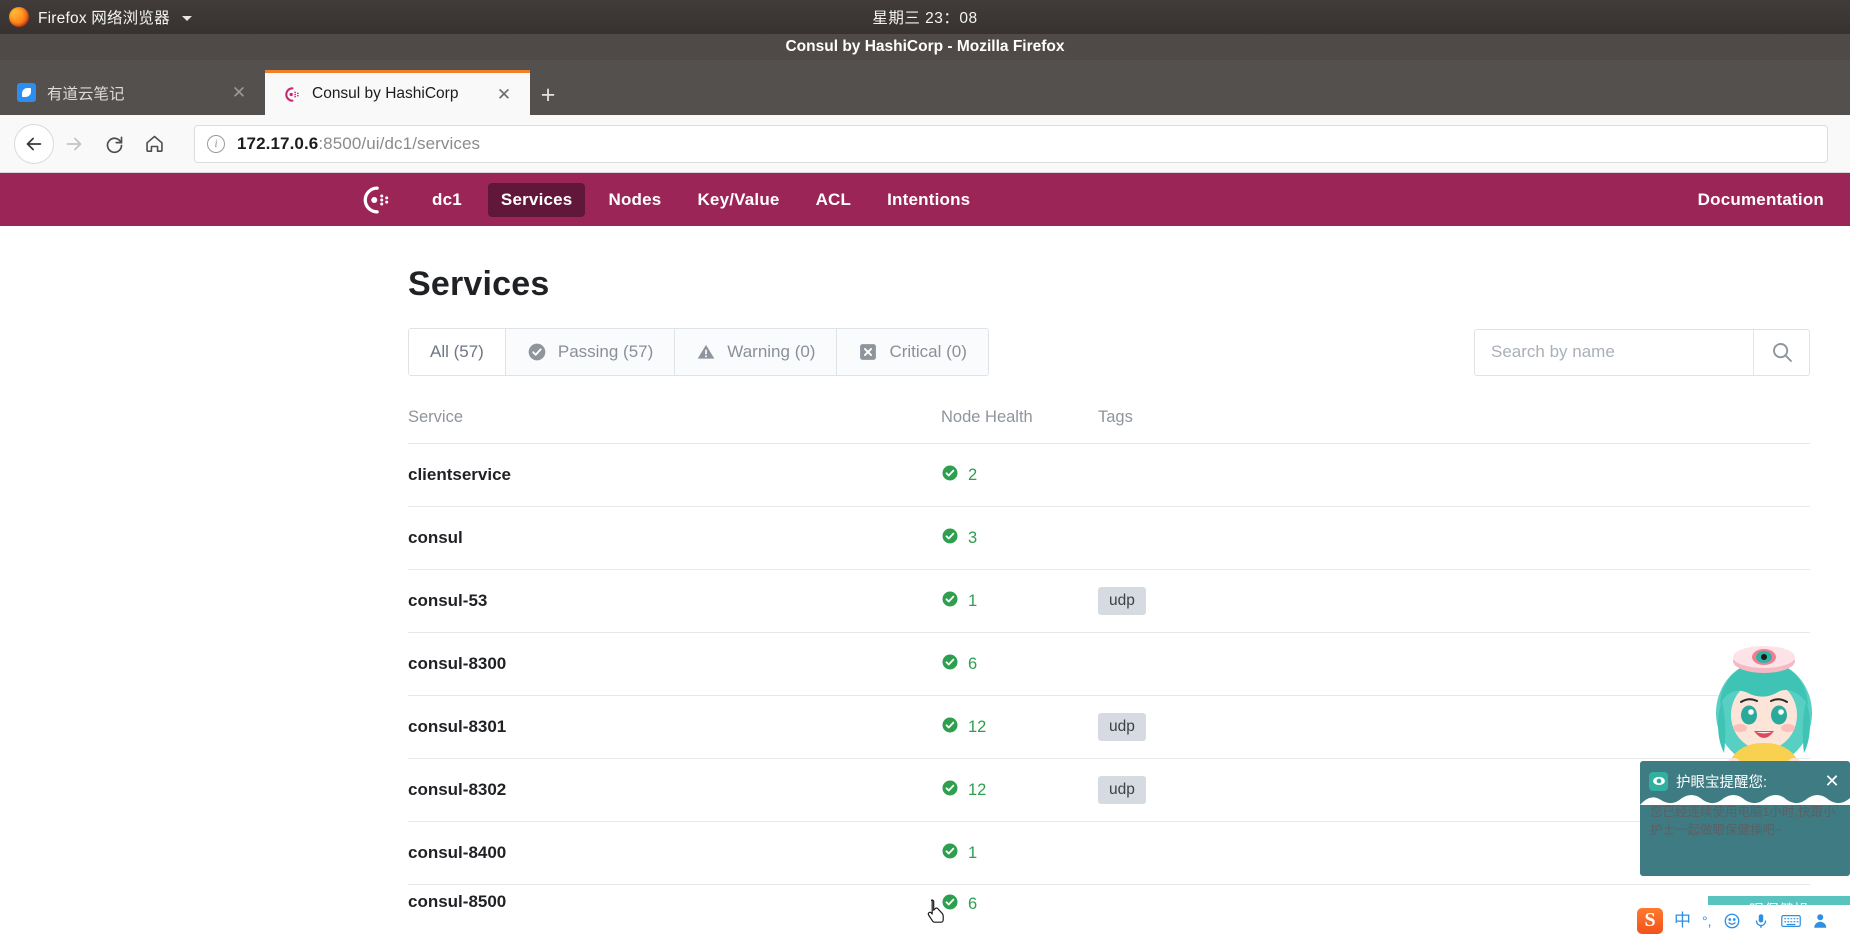 The height and width of the screenshot is (936, 1850). Describe the element at coordinates (26, 92) in the screenshot. I see `youdao-note-icon` at that location.